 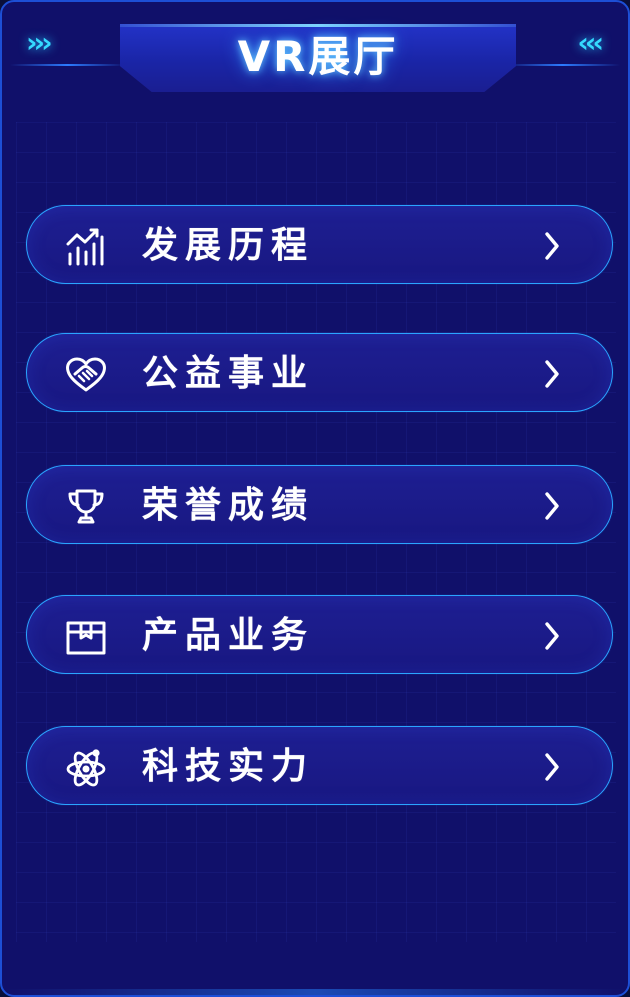 I want to click on header-right-line, so click(x=562, y=65).